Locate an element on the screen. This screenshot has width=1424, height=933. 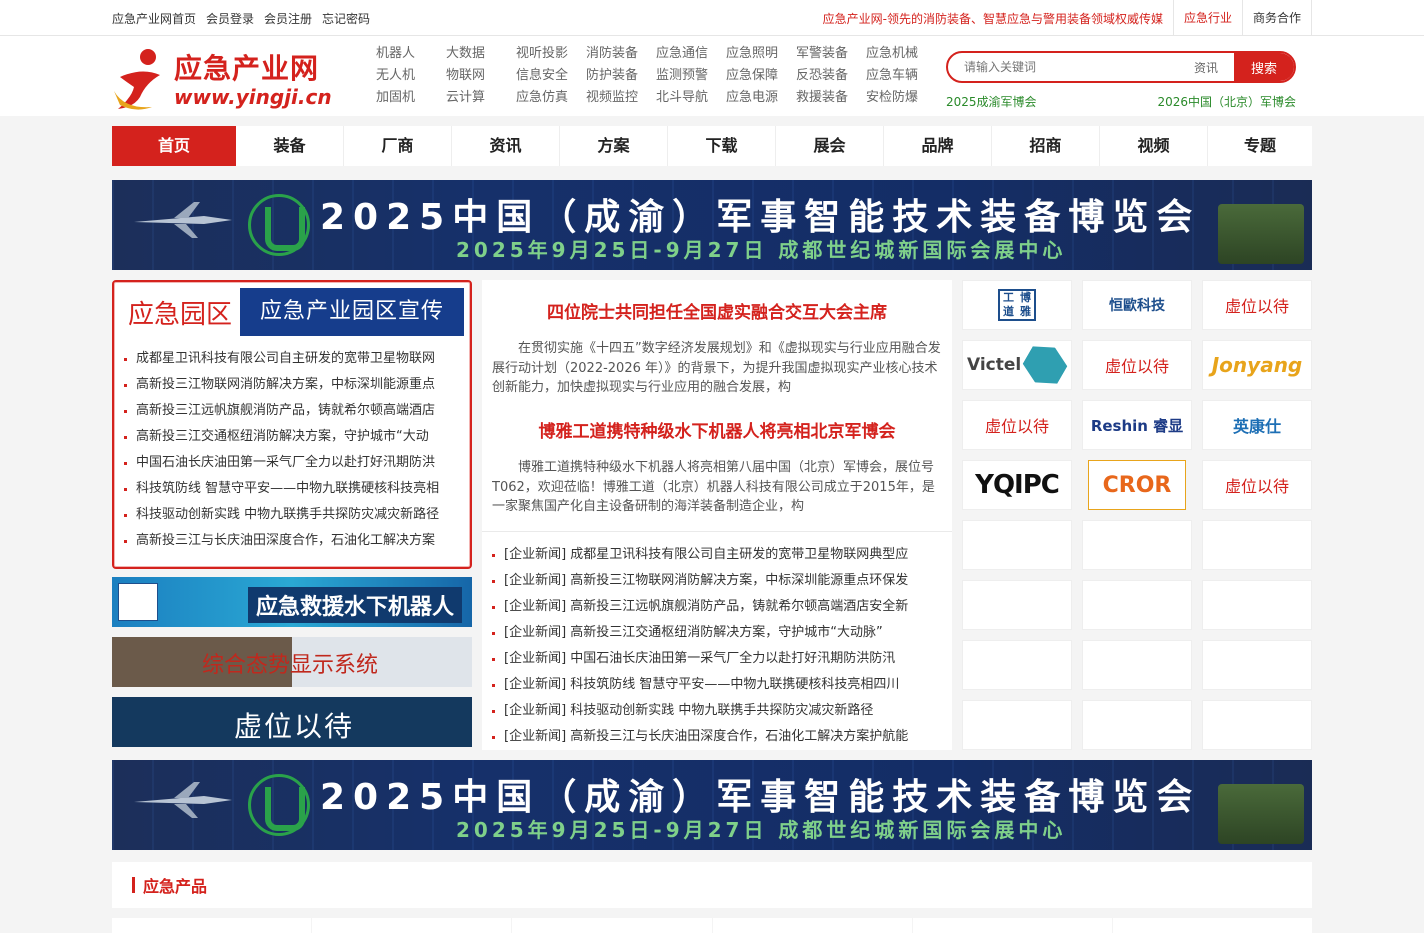
business-link: 商务合作 is located at coordinates (1276, 18).